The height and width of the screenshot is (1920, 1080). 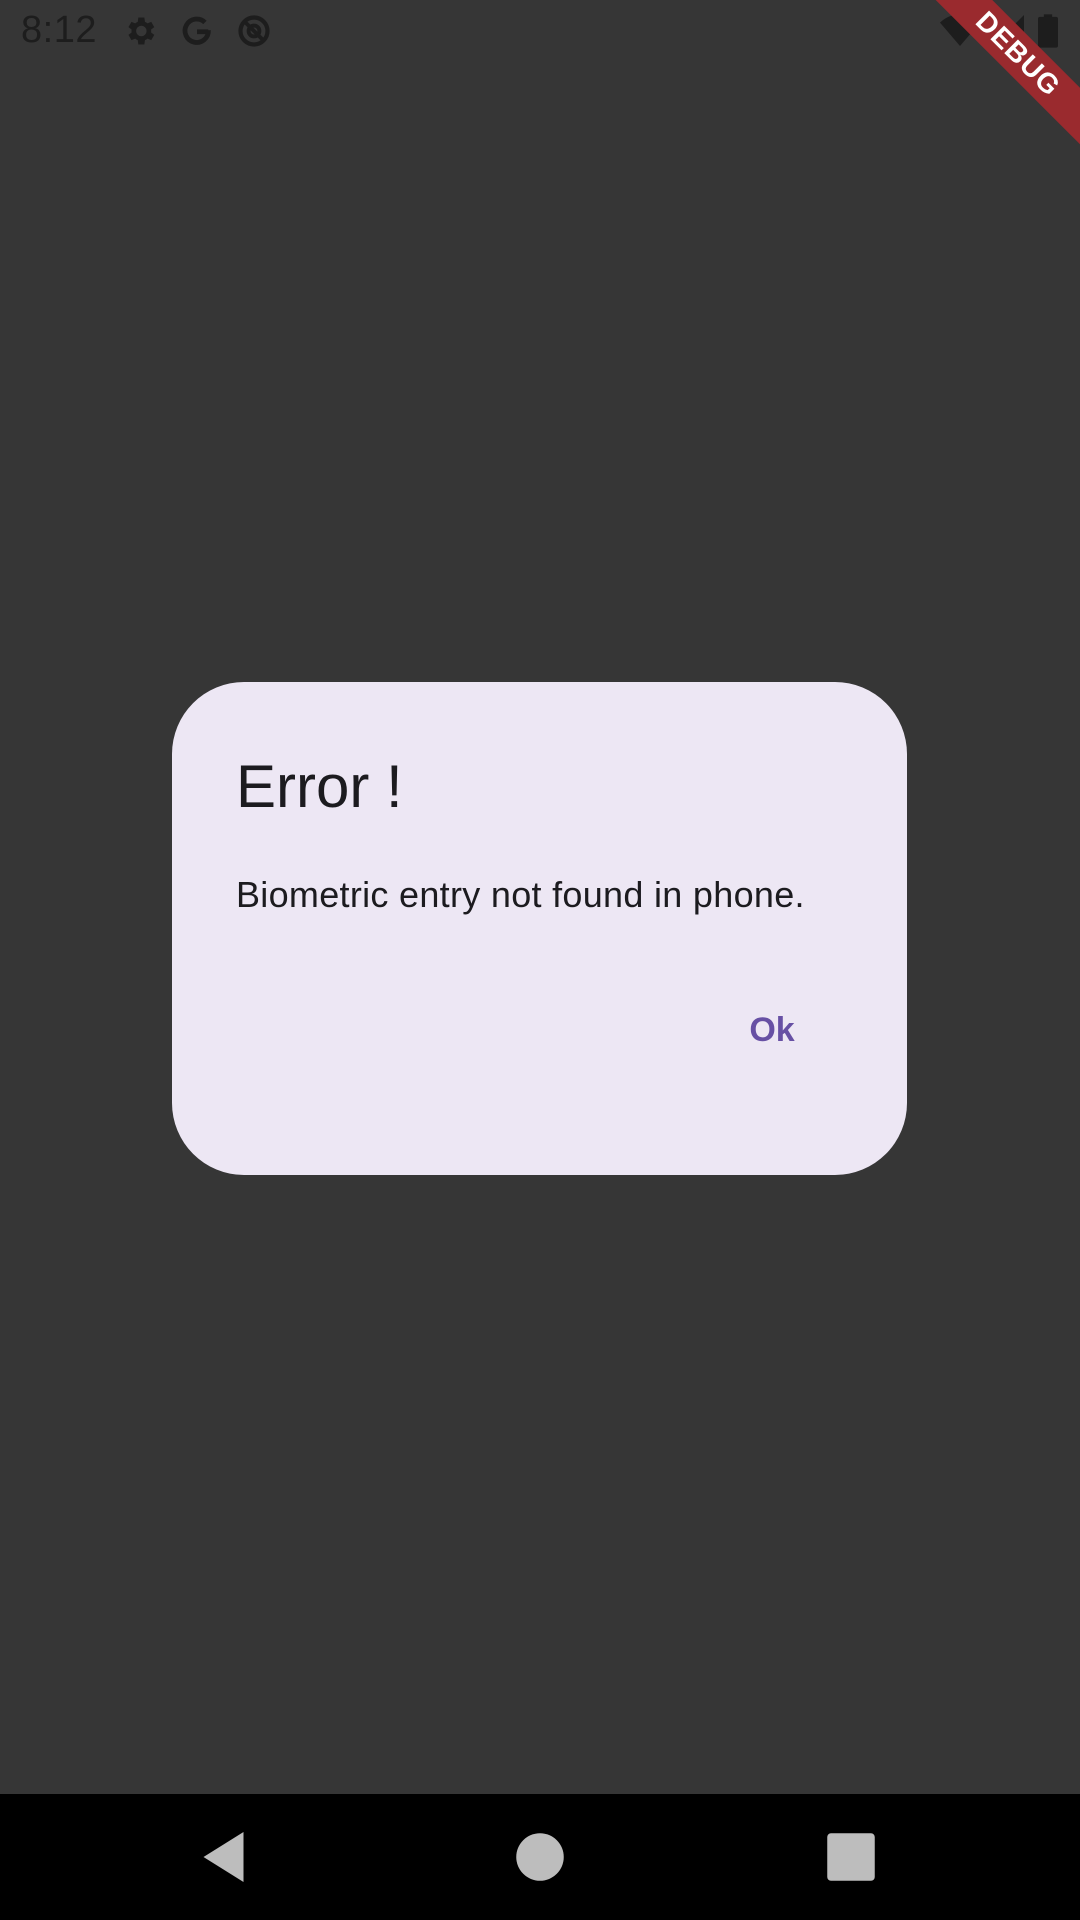 I want to click on google-icon, so click(x=196, y=30).